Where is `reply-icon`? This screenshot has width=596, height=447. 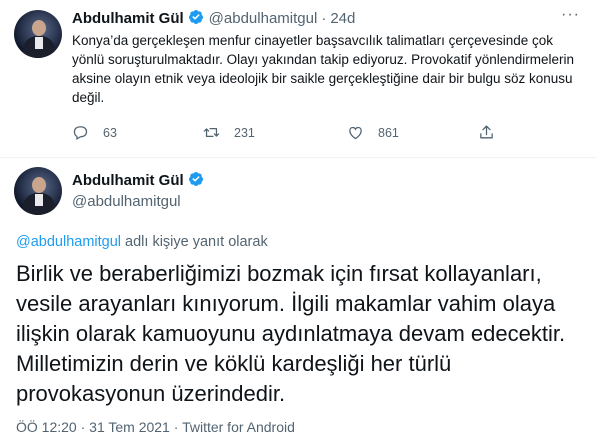 reply-icon is located at coordinates (80, 133).